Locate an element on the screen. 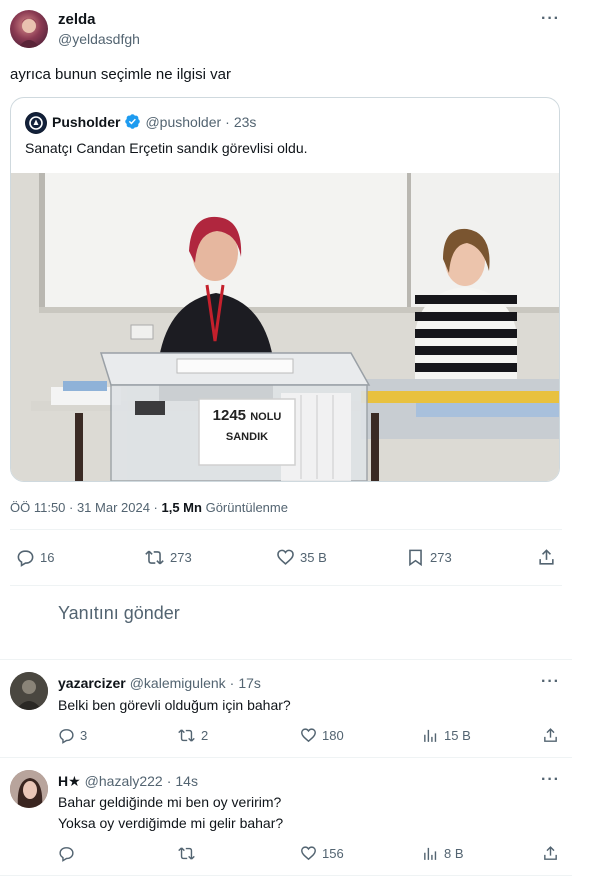 Image resolution: width=600 pixels, height=882 pixels. view-count: 8 B is located at coordinates (454, 853).